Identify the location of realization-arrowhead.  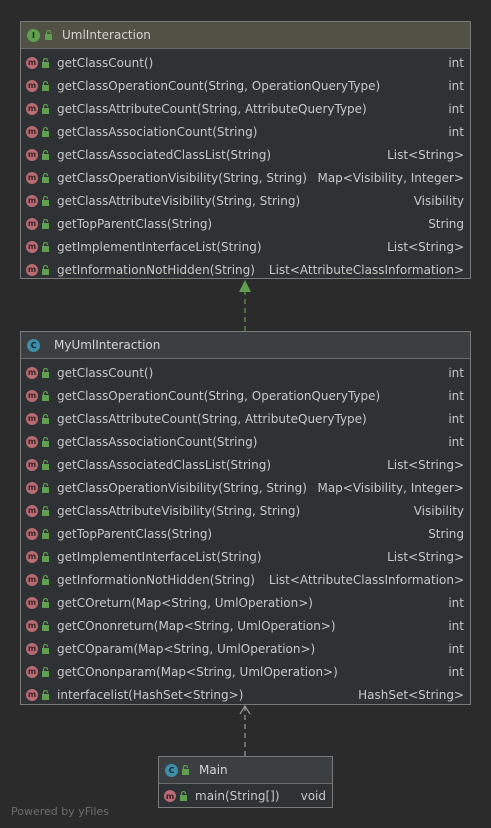
(245, 286).